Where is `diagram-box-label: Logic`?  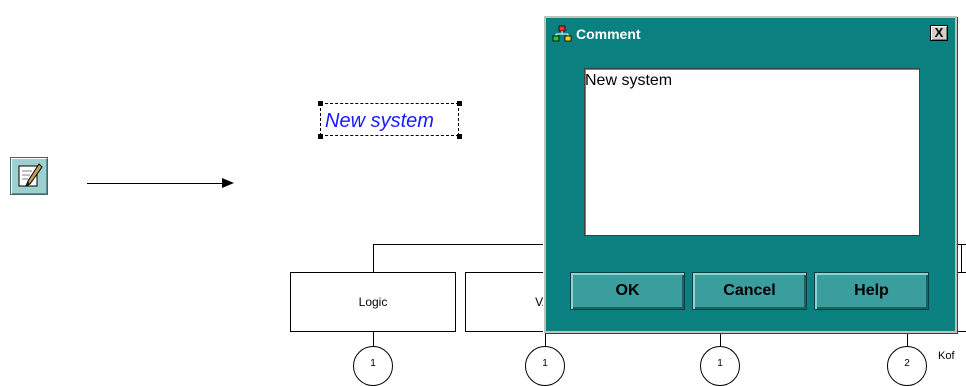
diagram-box-label: Logic is located at coordinates (373, 302).